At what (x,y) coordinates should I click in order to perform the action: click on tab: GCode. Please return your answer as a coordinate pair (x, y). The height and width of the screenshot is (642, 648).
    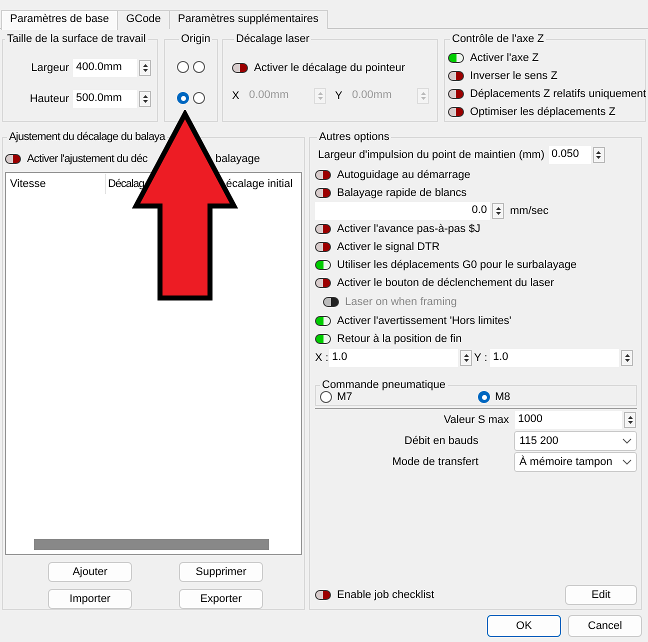
    Looking at the image, I should click on (143, 19).